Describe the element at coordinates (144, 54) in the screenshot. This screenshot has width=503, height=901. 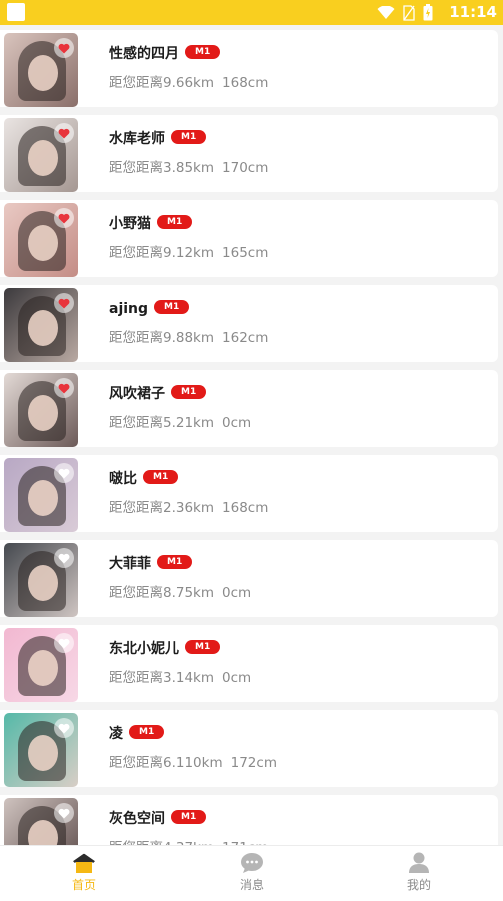
I see `user-name: 性感的四月` at that location.